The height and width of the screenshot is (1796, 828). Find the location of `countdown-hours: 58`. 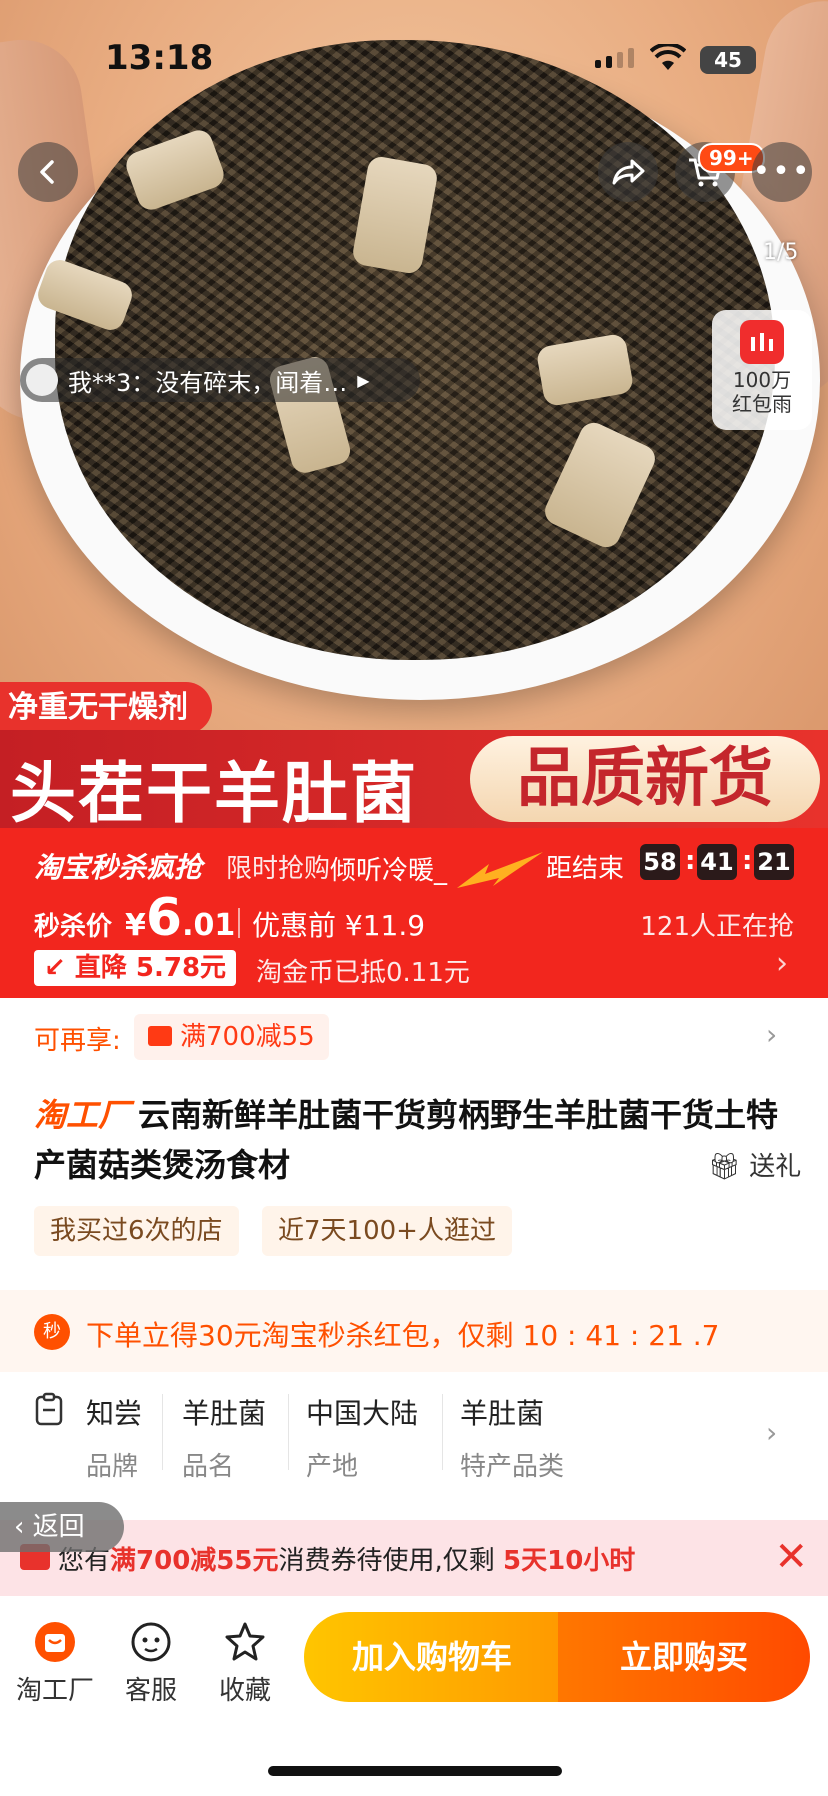

countdown-hours: 58 is located at coordinates (660, 862).